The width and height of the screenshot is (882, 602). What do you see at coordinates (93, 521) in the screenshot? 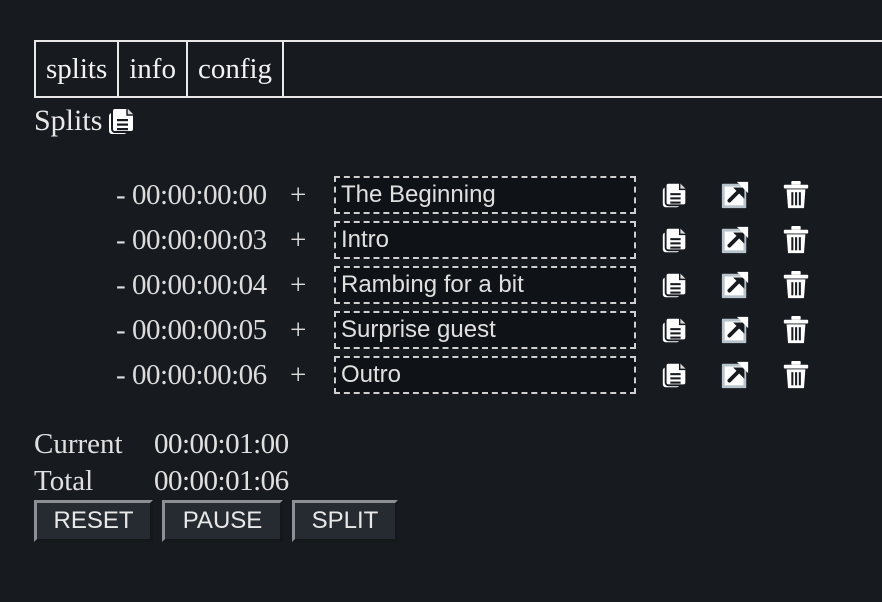
I see `reset-button: RESET` at bounding box center [93, 521].